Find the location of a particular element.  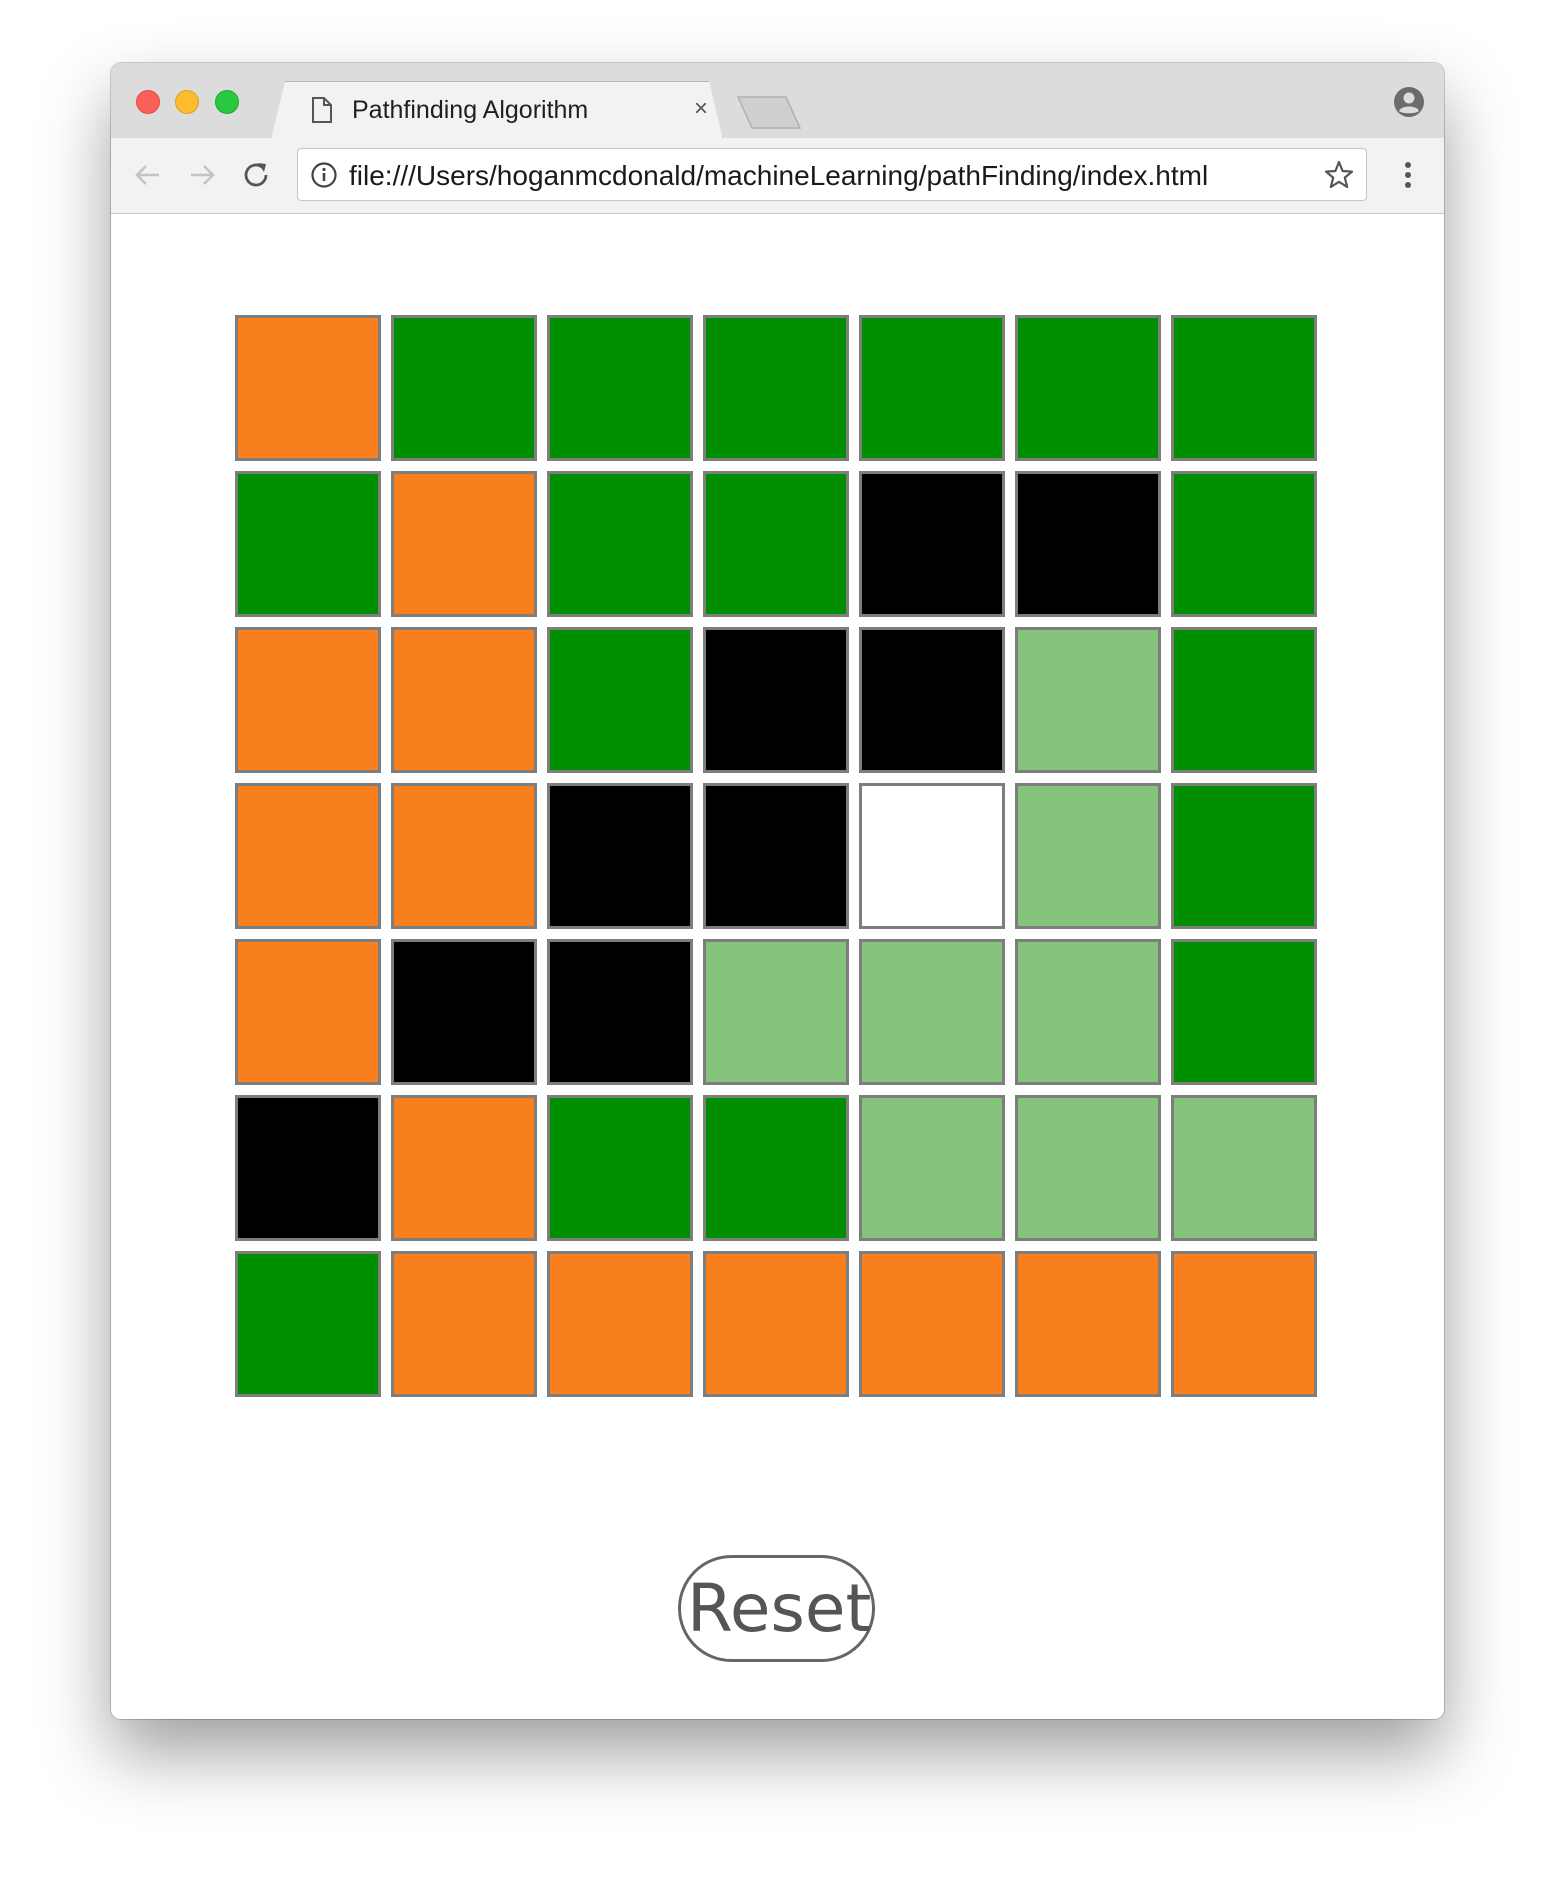

document-icon is located at coordinates (322, 110).